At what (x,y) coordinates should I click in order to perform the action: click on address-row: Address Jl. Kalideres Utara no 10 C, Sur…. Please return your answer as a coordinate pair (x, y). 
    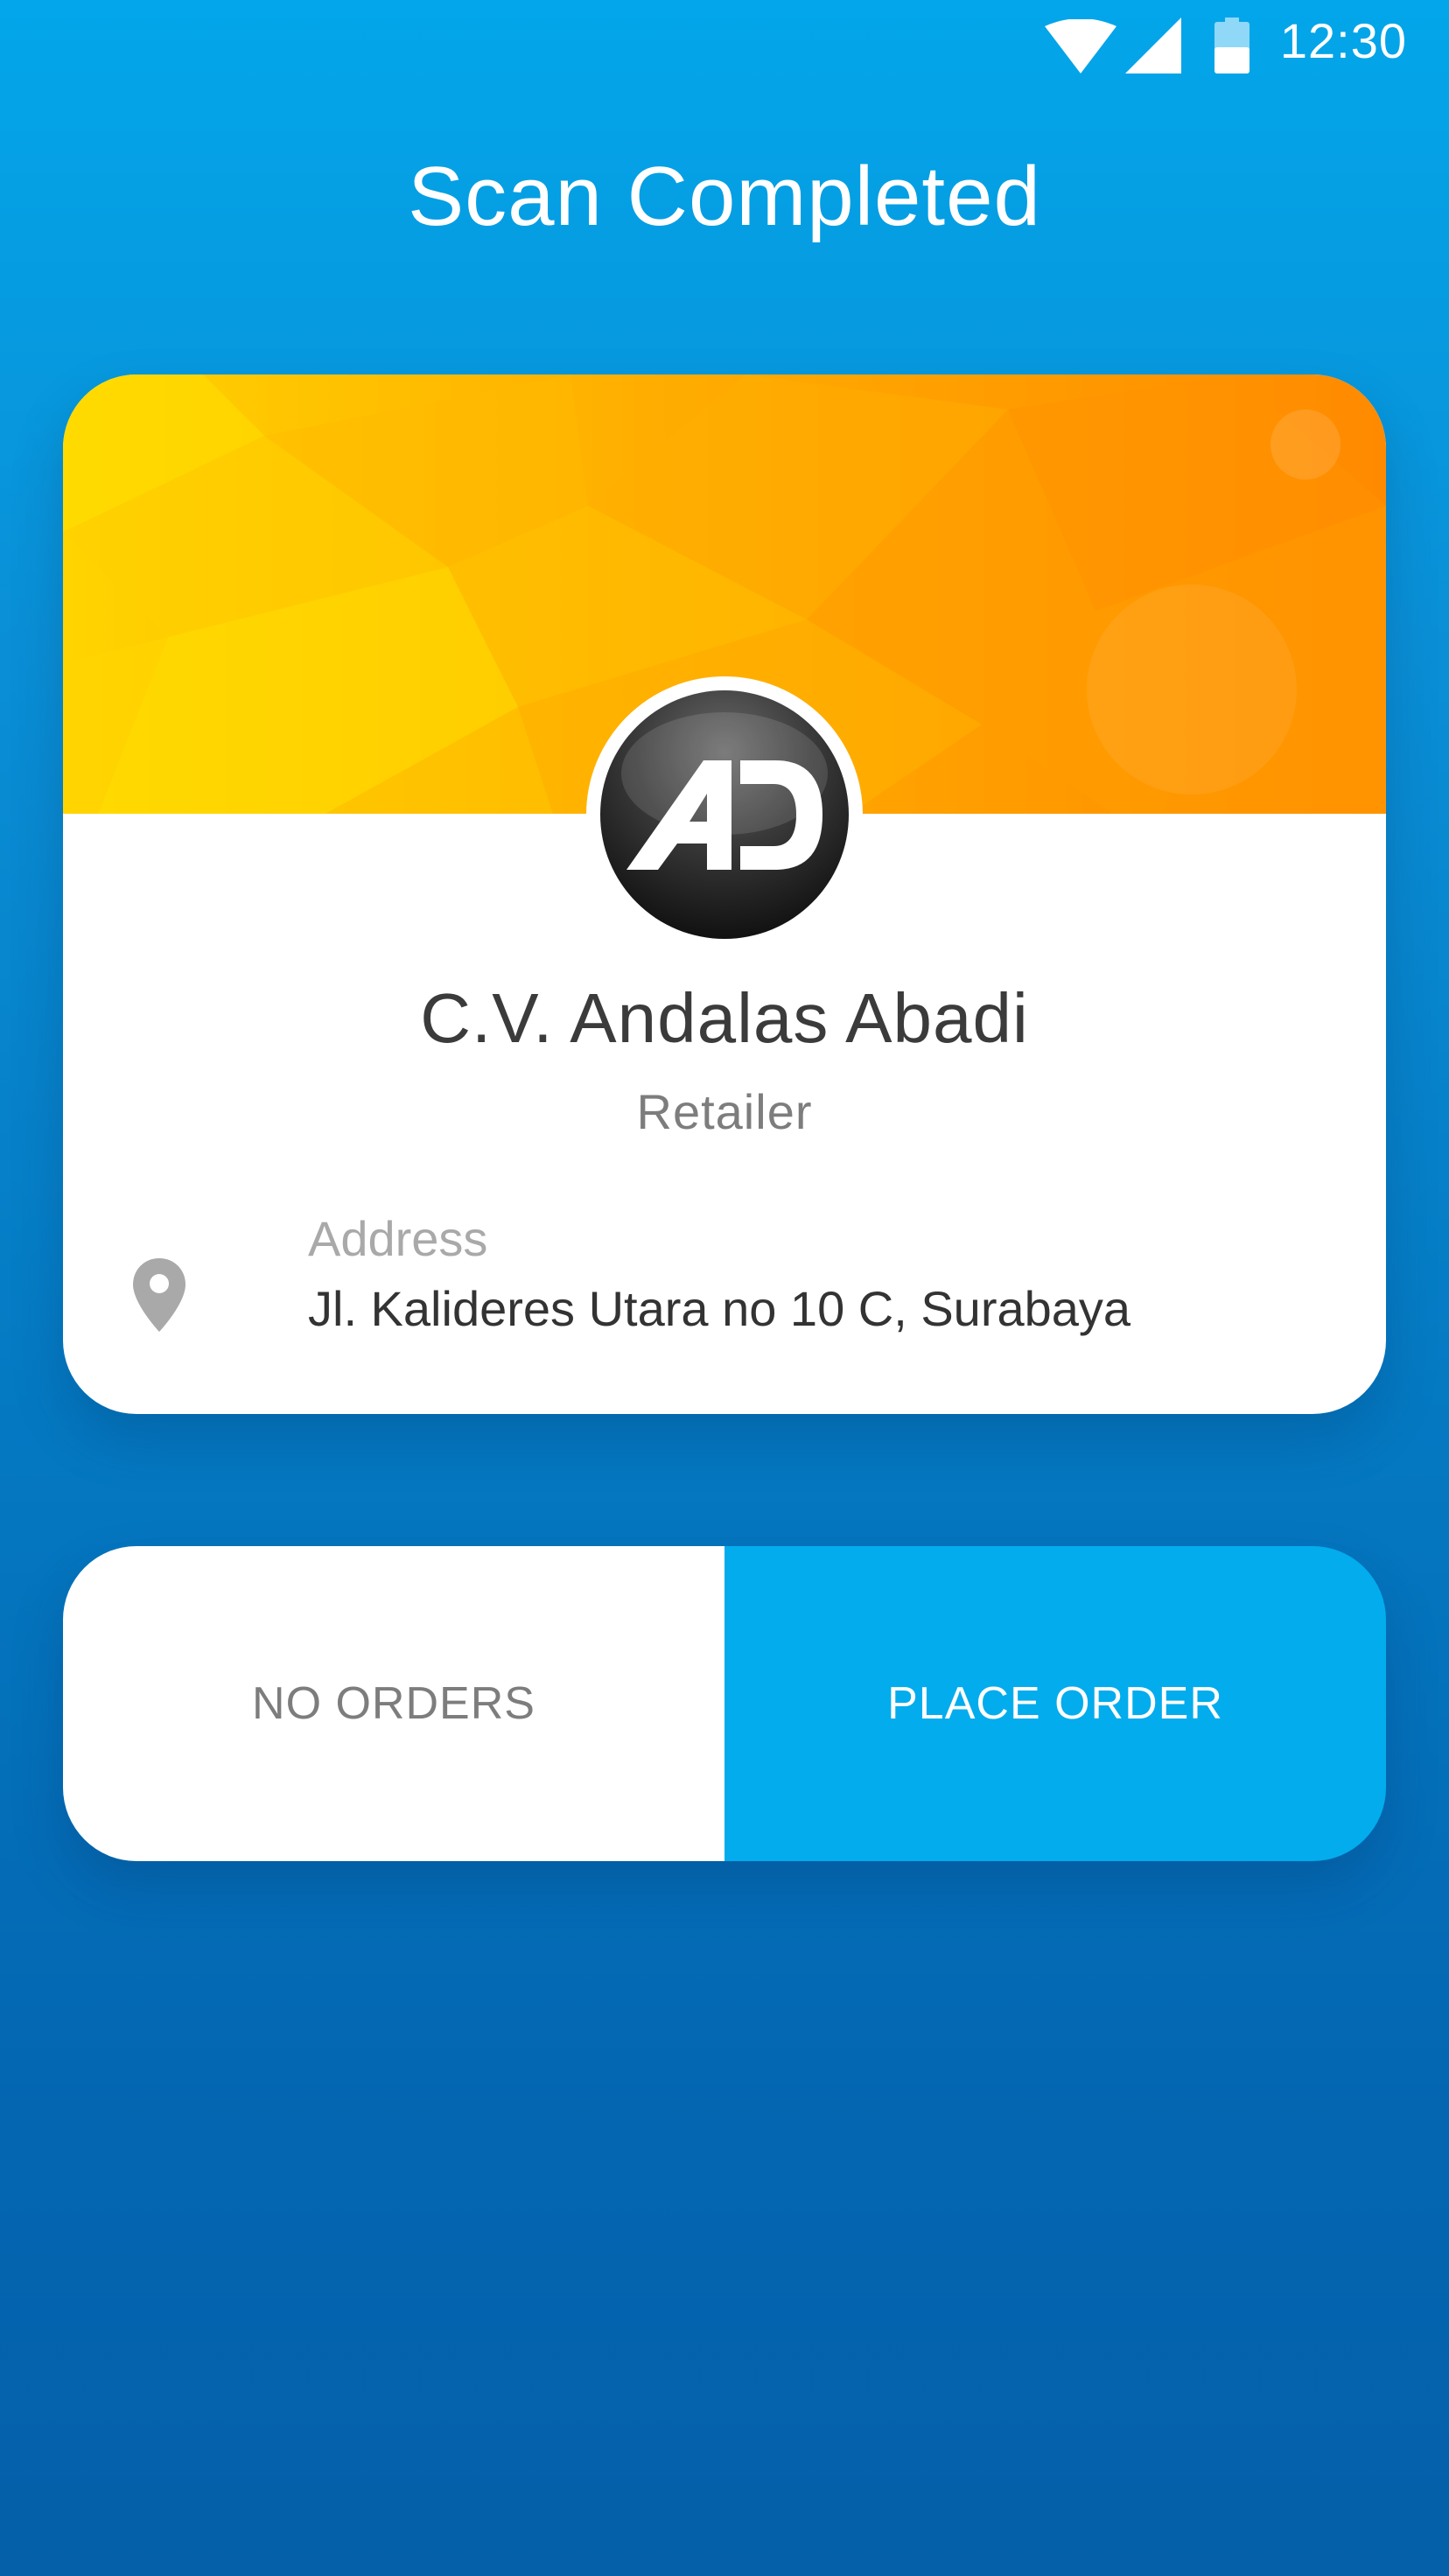
    Looking at the image, I should click on (733, 1280).